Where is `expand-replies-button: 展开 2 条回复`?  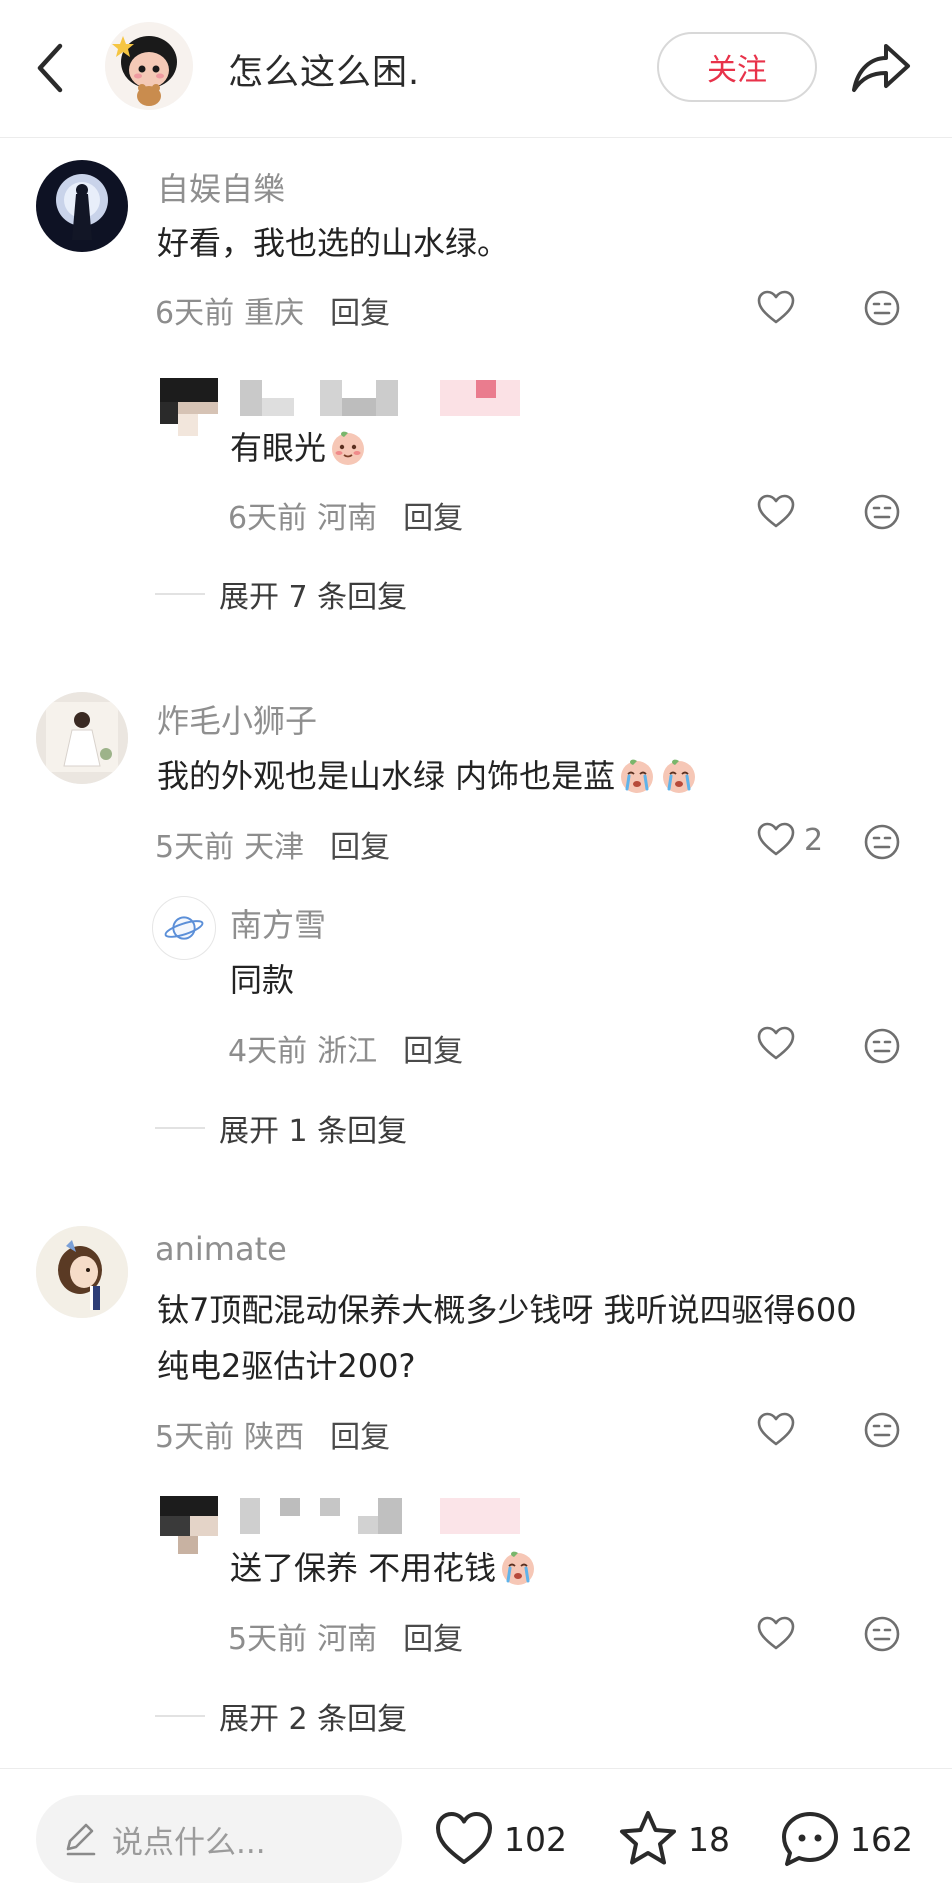 expand-replies-button: 展开 2 条回复 is located at coordinates (281, 1716).